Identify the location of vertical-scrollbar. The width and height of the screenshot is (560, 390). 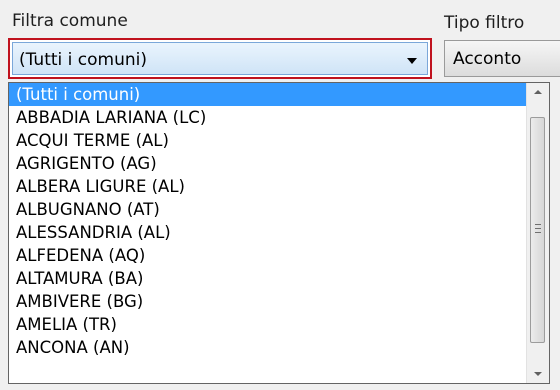
(537, 233).